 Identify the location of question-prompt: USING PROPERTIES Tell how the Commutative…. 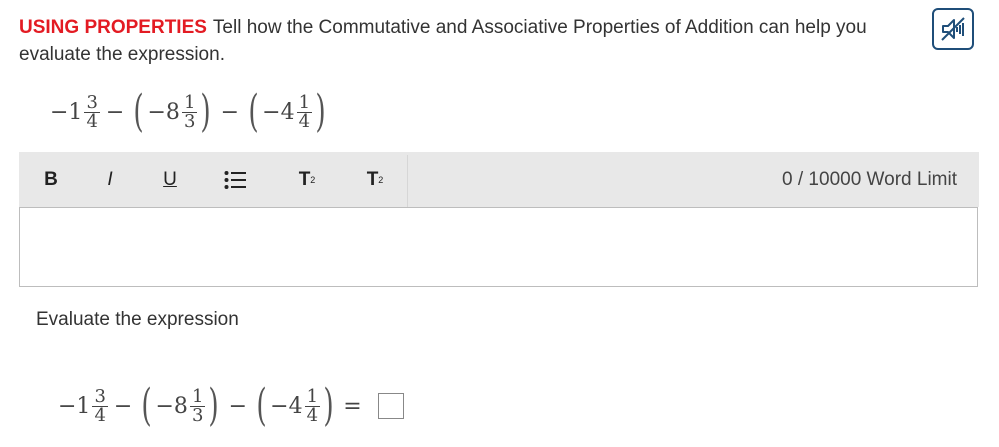
(471, 41).